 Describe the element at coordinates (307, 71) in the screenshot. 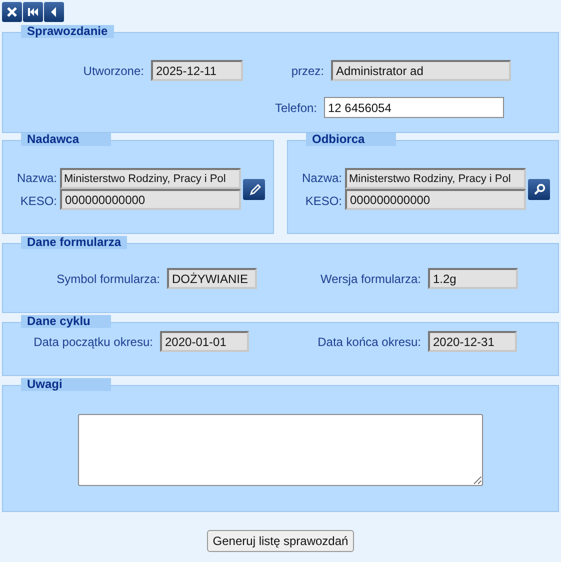

I see `field-label: przez:` at that location.